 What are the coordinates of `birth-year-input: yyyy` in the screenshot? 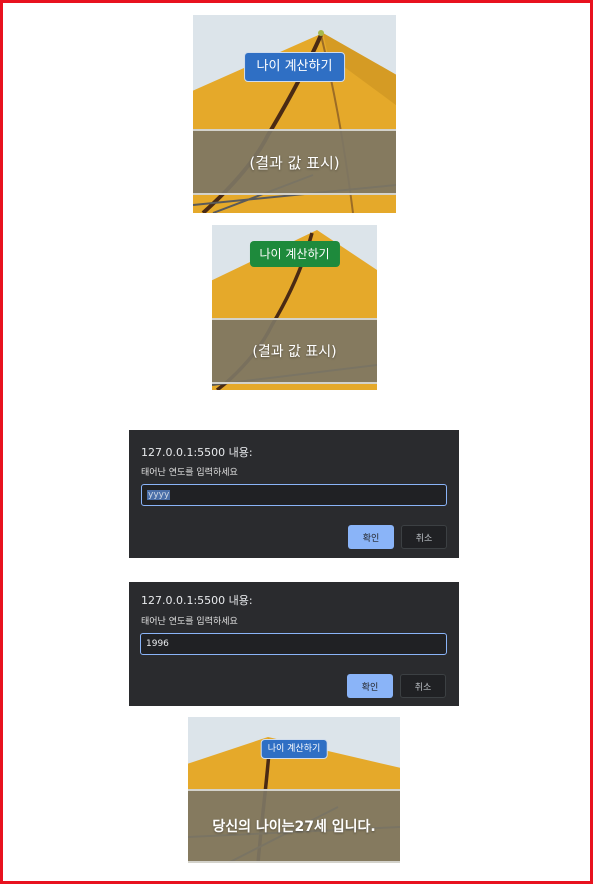 It's located at (294, 495).